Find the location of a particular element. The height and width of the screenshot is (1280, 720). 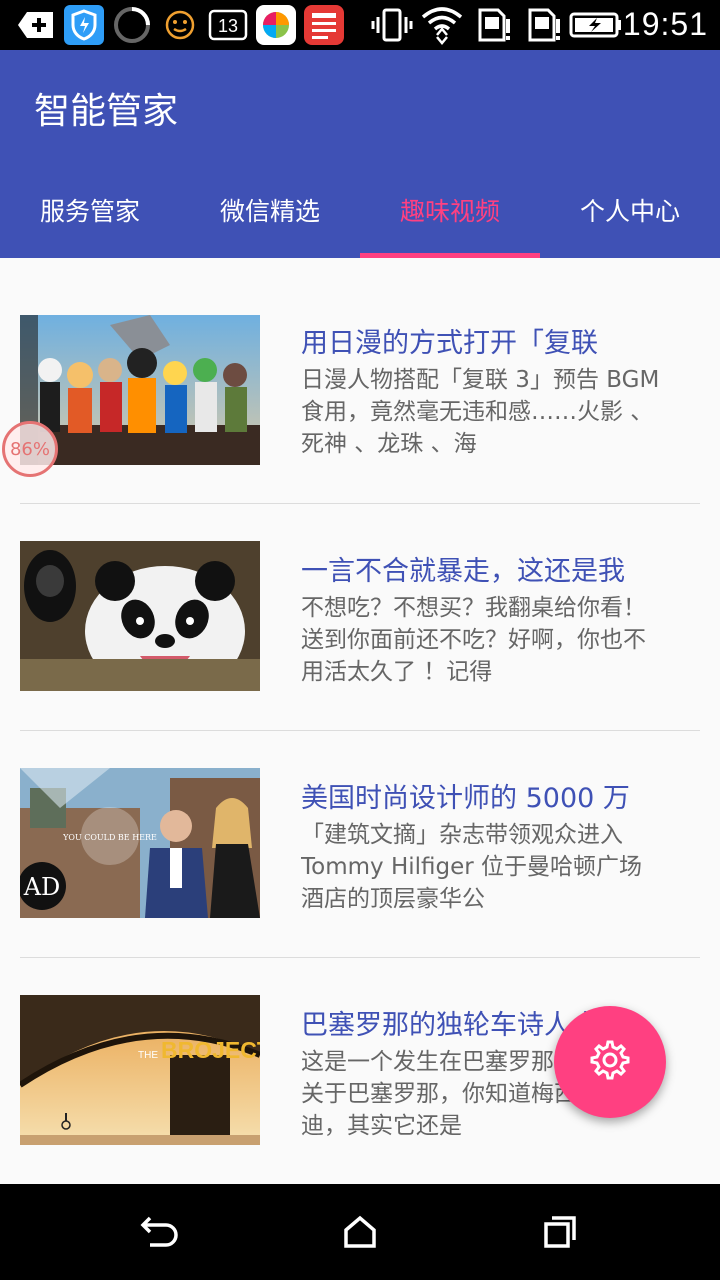

news-app-icon is located at coordinates (324, 25).